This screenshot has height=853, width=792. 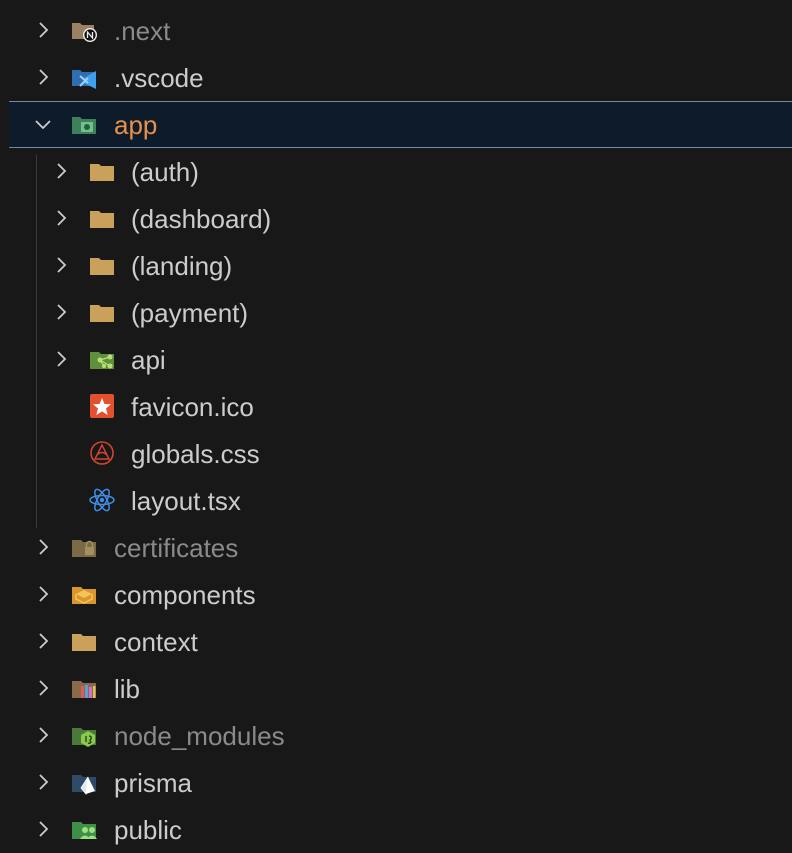 I want to click on tree-item-public: public, so click(x=400, y=829).